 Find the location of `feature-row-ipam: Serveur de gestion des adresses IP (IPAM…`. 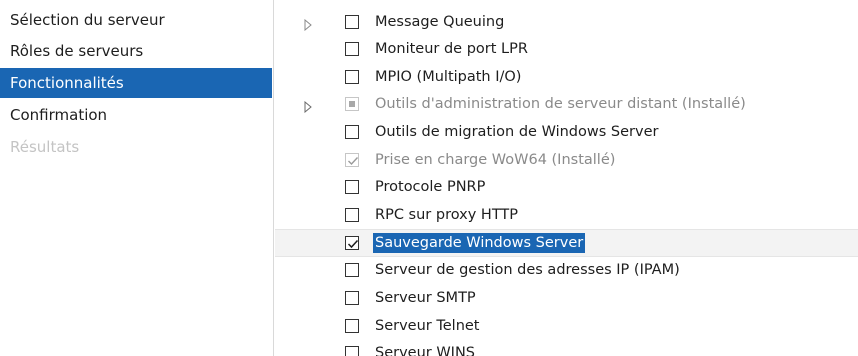

feature-row-ipam: Serveur de gestion des adresses IP (IPAM… is located at coordinates (566, 270).